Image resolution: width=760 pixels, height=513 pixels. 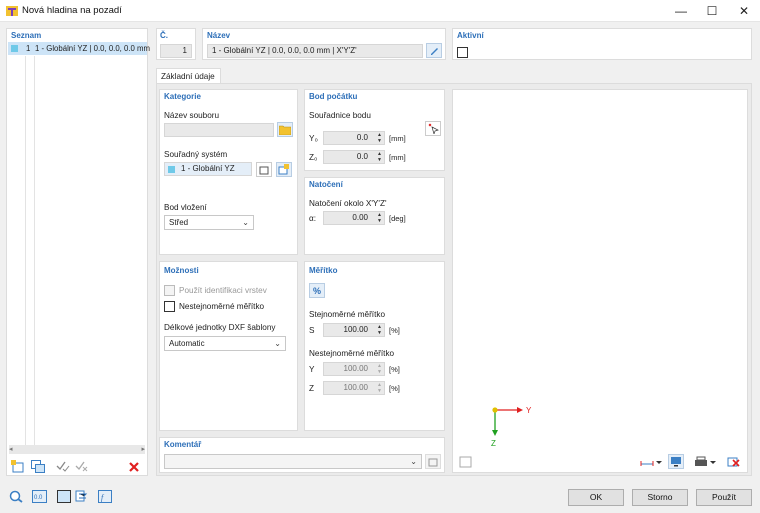 I want to click on number-label: Č., so click(x=164, y=35).